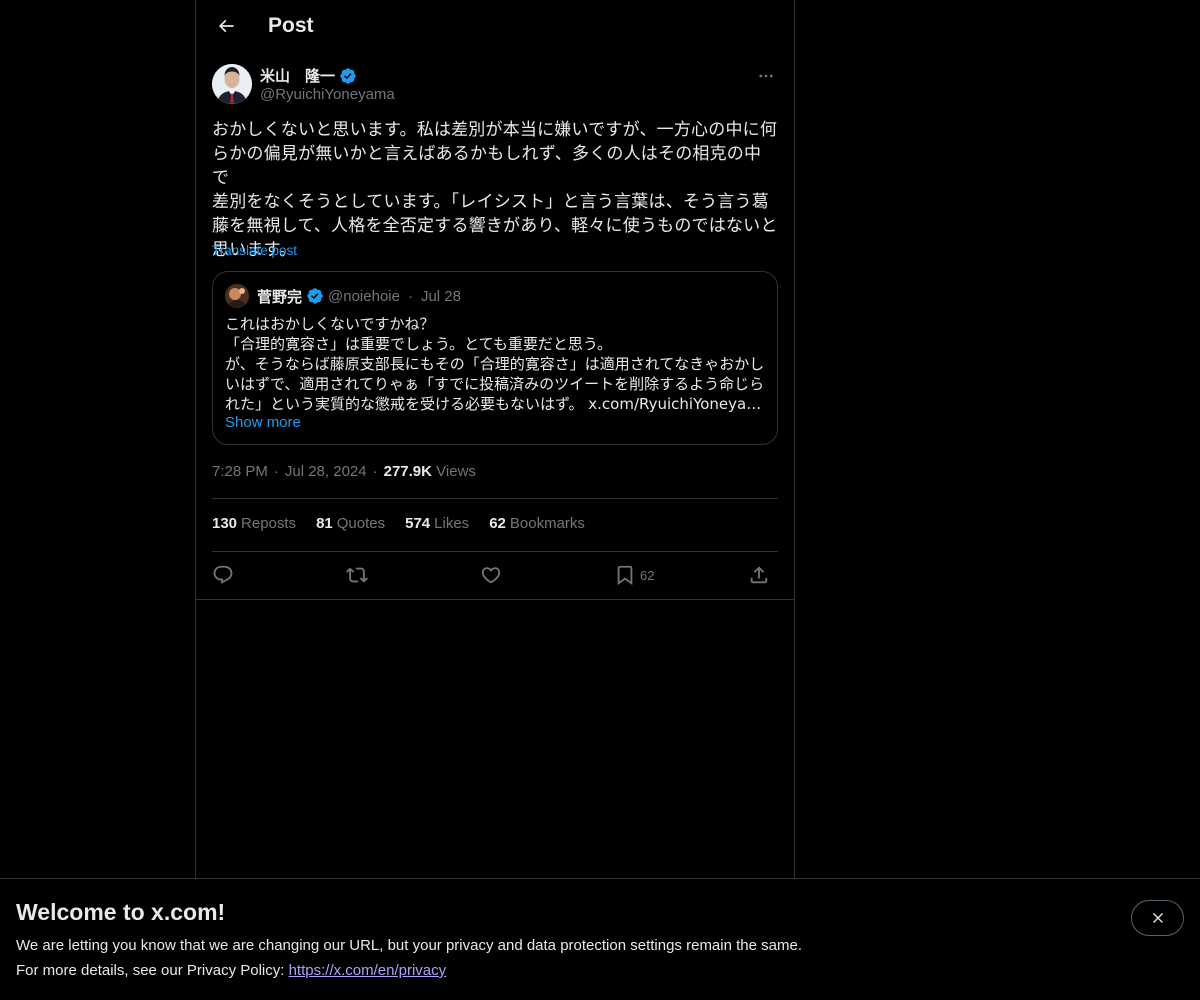 The width and height of the screenshot is (1200, 1000). I want to click on bookmark-button: 62, so click(634, 575).